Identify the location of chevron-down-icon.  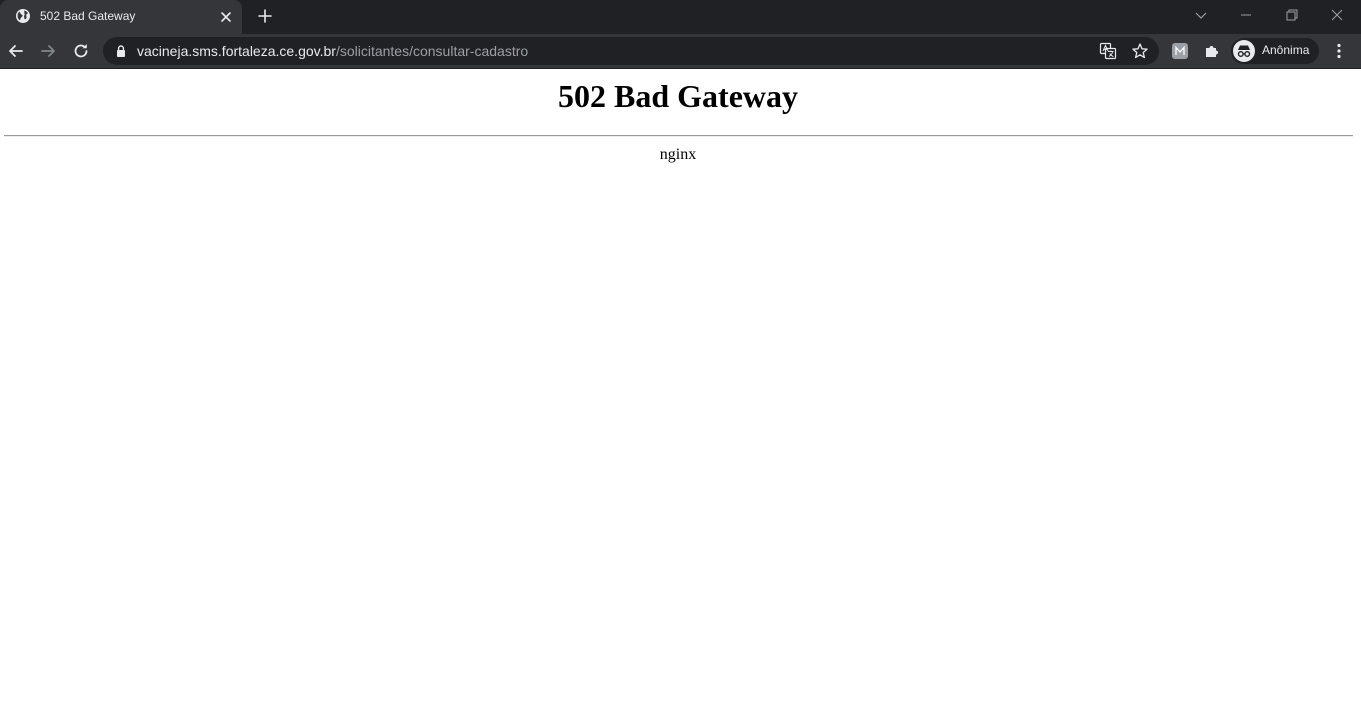
(1201, 15).